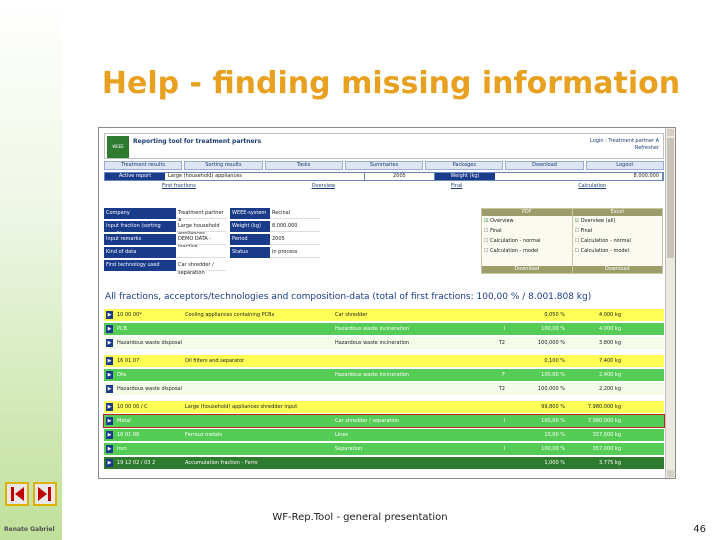  What do you see at coordinates (324, 187) in the screenshot?
I see `subtab-overview: Overview` at bounding box center [324, 187].